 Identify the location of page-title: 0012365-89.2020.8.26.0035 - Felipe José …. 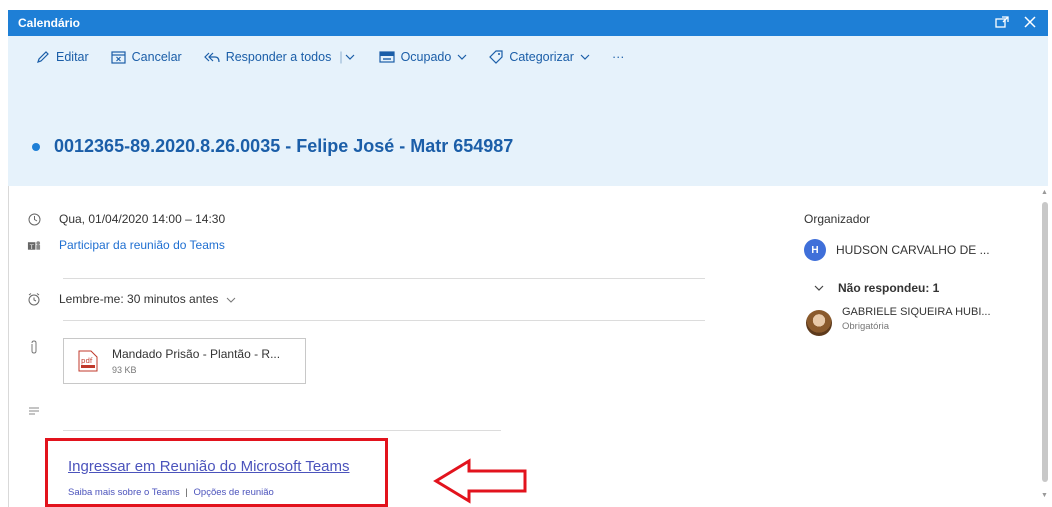
(284, 146).